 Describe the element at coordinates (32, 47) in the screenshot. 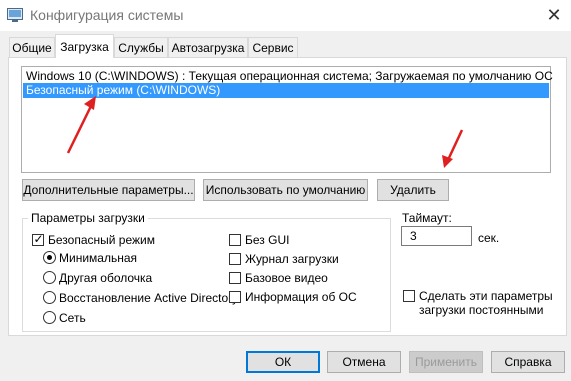

I see `tab-general: Общие` at that location.